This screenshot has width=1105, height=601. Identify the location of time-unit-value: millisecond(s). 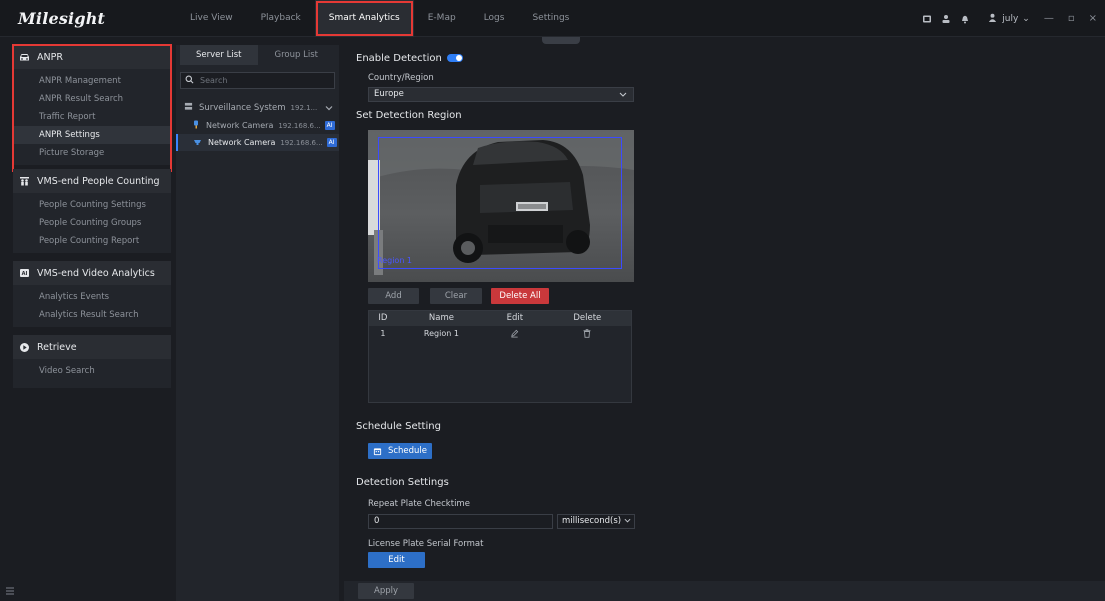
(592, 521).